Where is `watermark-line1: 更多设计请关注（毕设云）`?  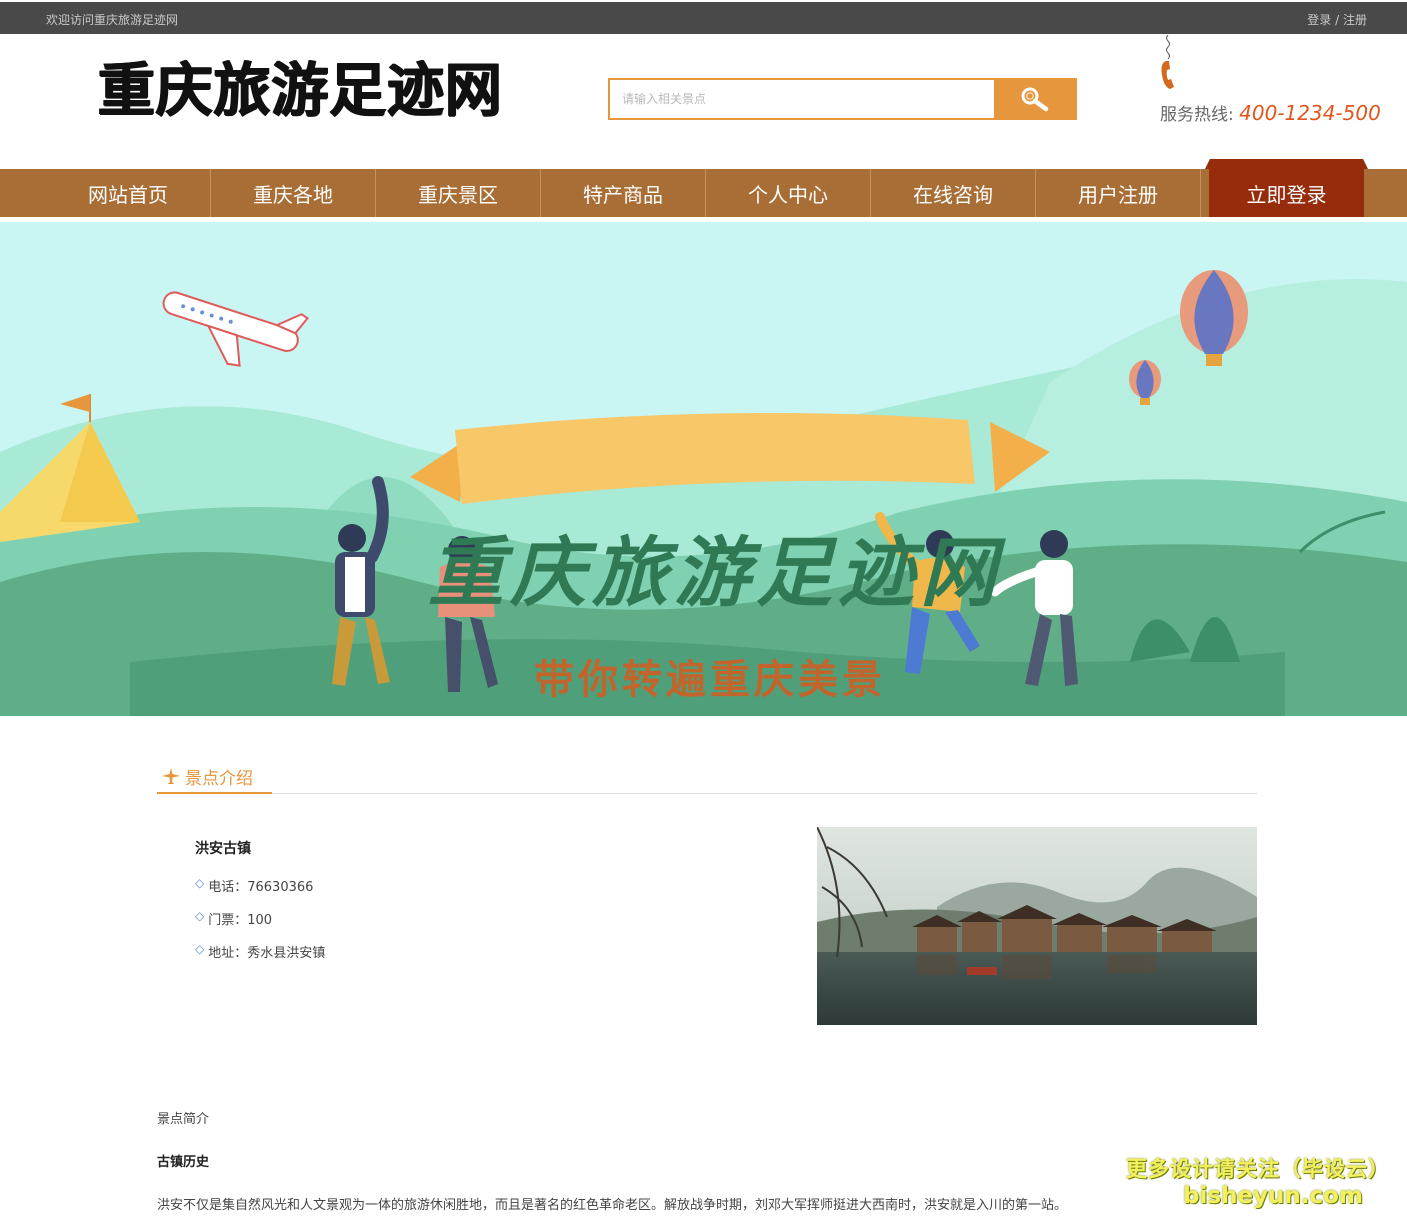
watermark-line1: 更多设计请关注（毕设云） is located at coordinates (1258, 1169).